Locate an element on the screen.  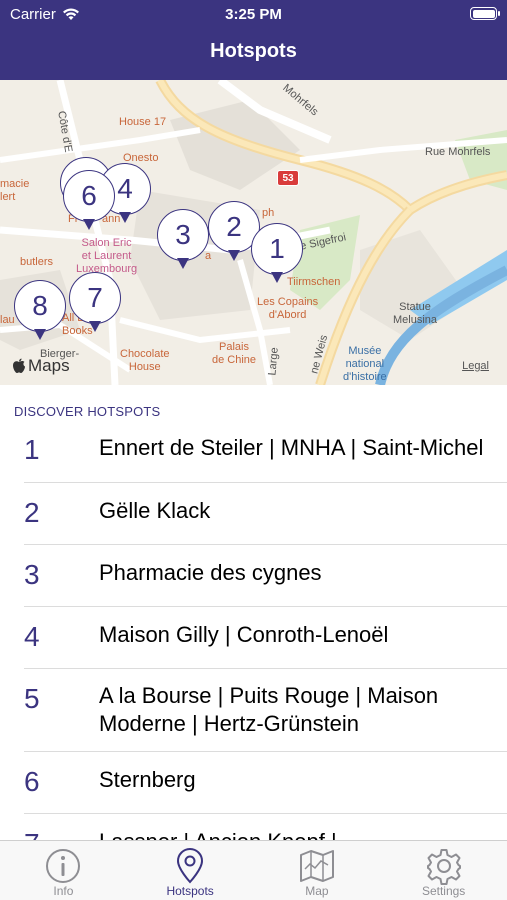
tab-label: Hotspots is located at coordinates (190, 891).